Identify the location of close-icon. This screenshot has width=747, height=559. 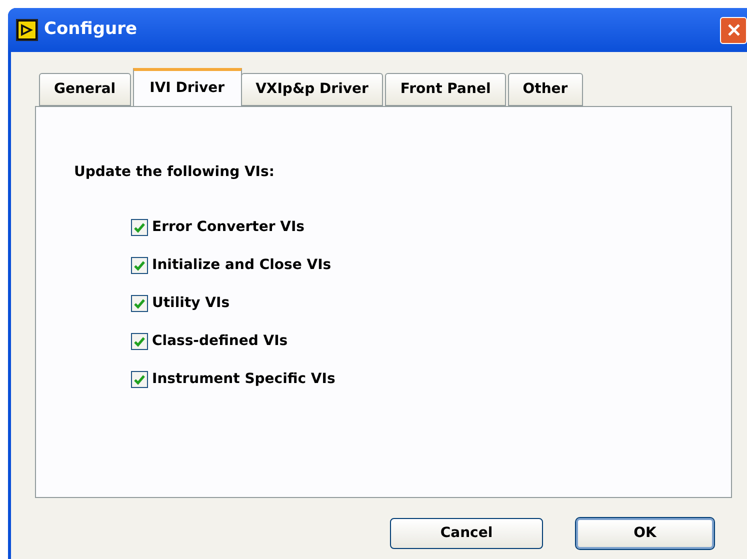
(733, 30).